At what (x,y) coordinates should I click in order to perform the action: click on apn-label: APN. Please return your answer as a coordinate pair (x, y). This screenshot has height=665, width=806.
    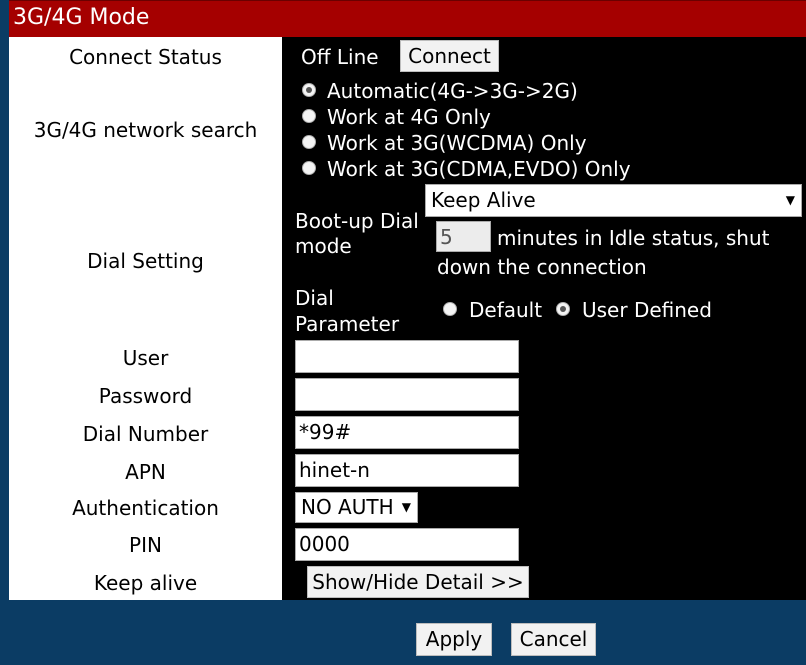
    Looking at the image, I should click on (145, 472).